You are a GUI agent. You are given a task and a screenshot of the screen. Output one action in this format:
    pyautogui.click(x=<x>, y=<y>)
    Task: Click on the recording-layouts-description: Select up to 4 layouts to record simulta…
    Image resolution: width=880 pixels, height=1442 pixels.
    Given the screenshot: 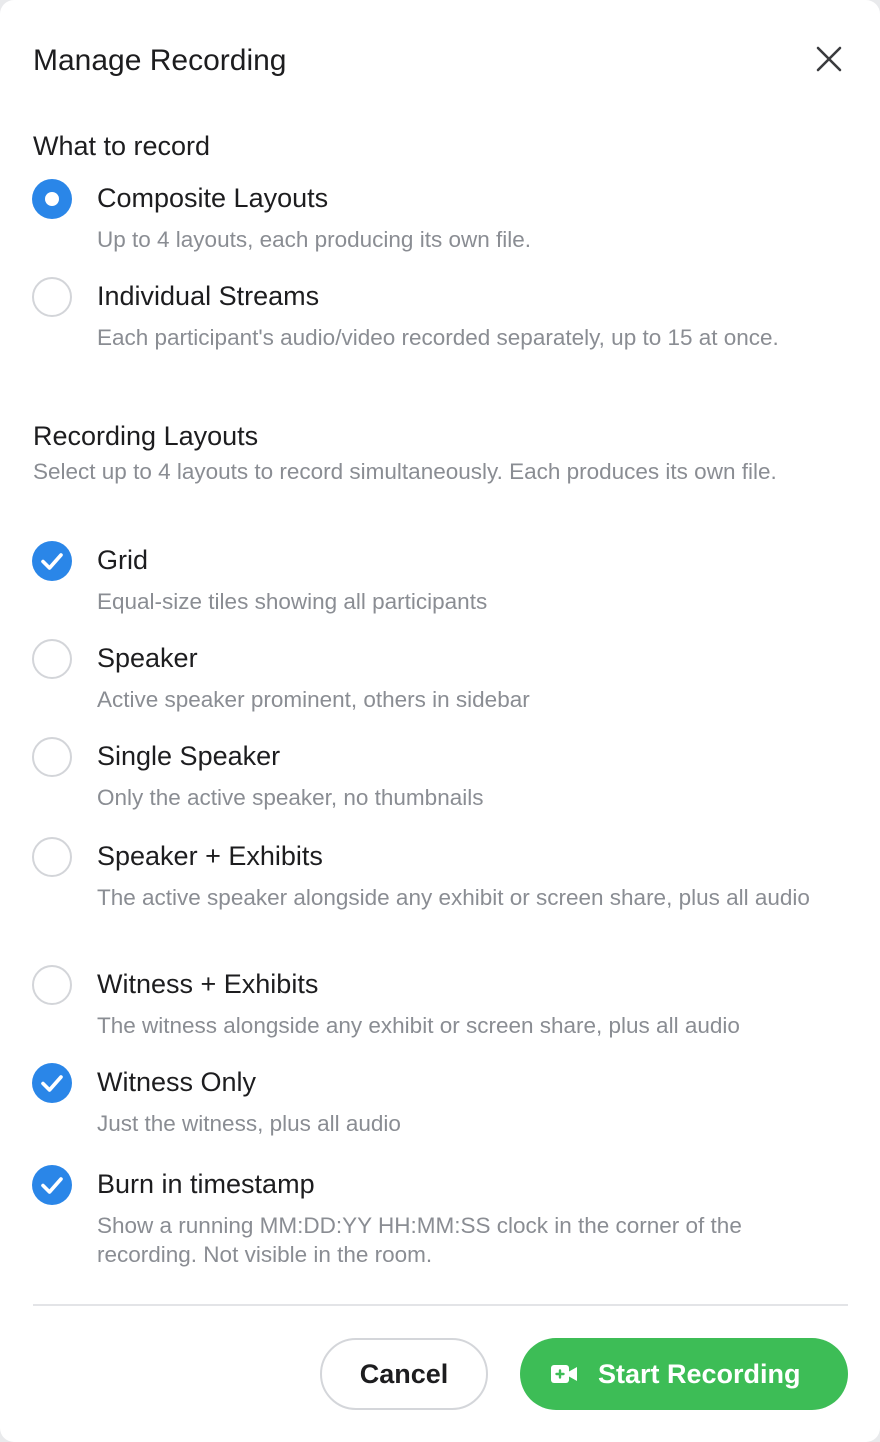 What is the action you would take?
    pyautogui.click(x=405, y=471)
    